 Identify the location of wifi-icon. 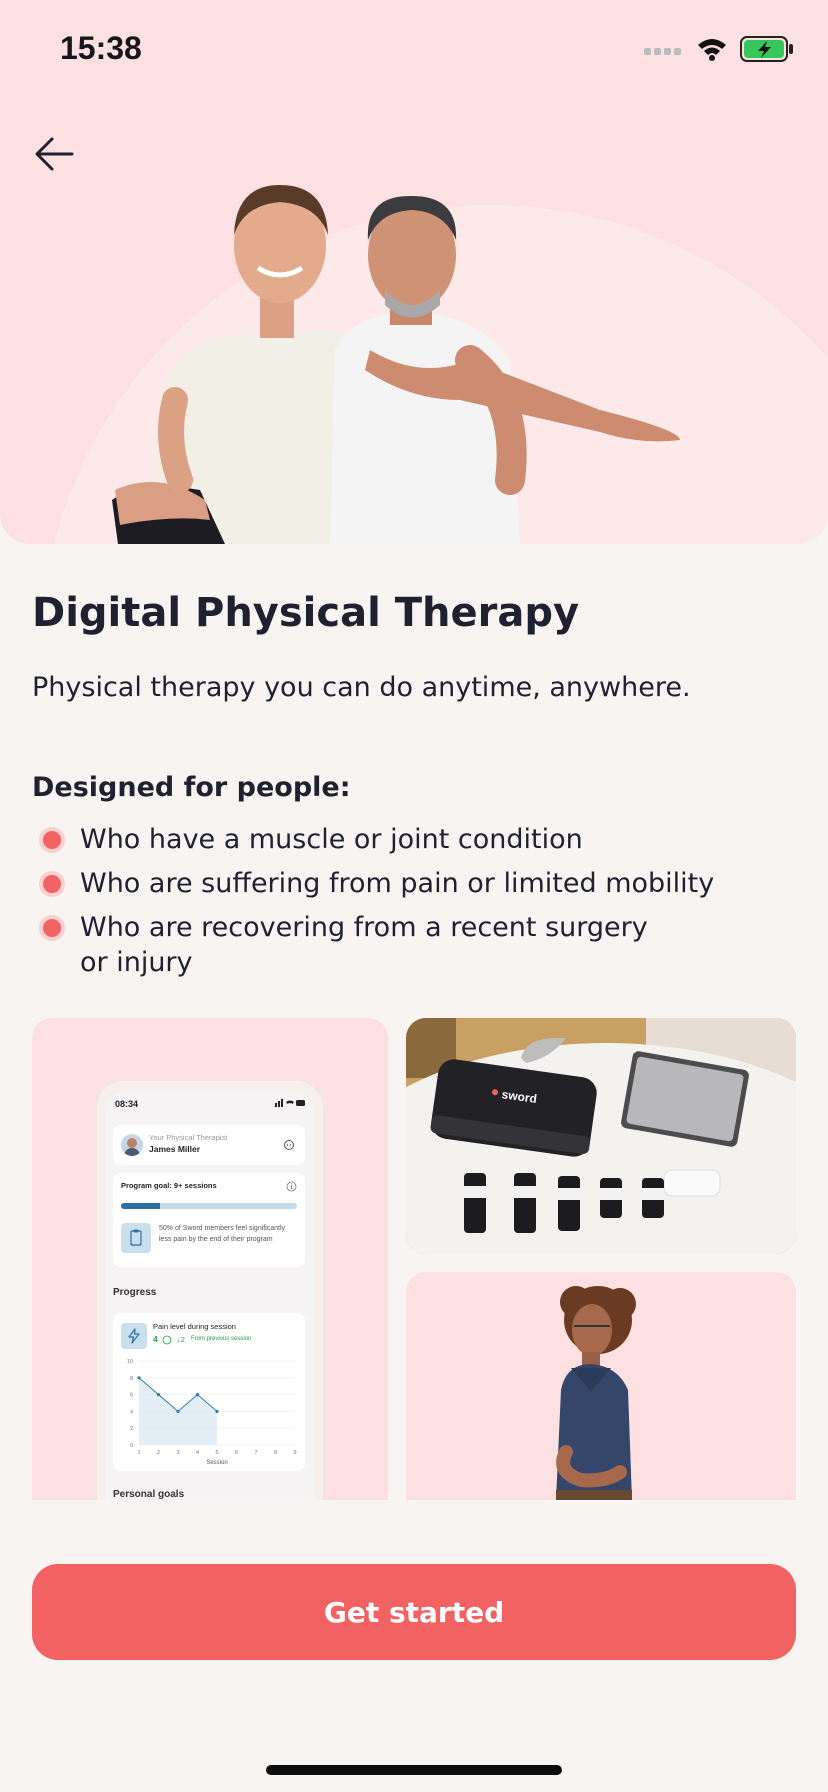
(712, 51).